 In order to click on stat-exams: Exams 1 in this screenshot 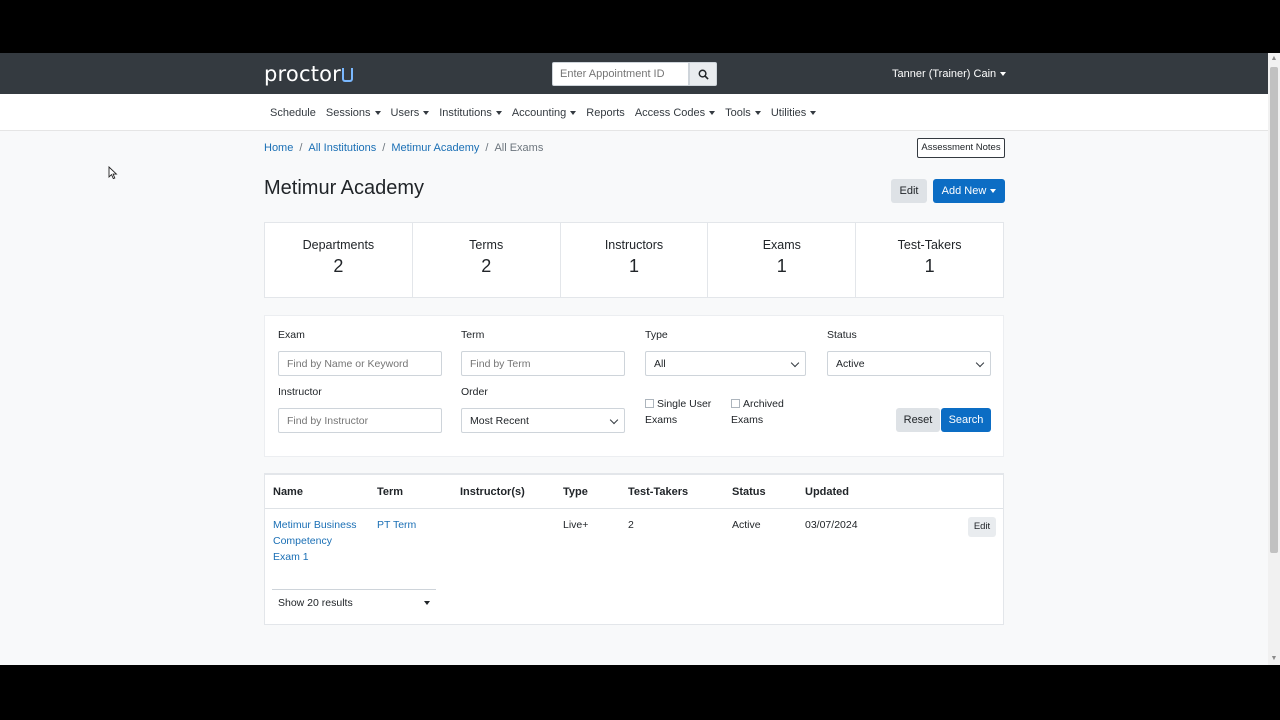, I will do `click(782, 260)`.